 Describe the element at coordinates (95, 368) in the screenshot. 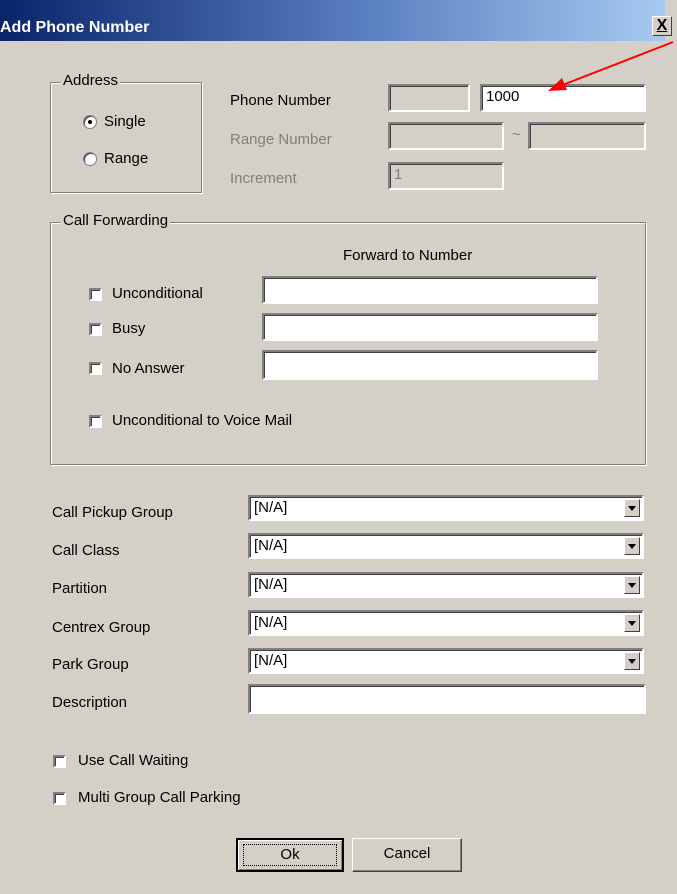

I see `no-answer-checkbox` at that location.